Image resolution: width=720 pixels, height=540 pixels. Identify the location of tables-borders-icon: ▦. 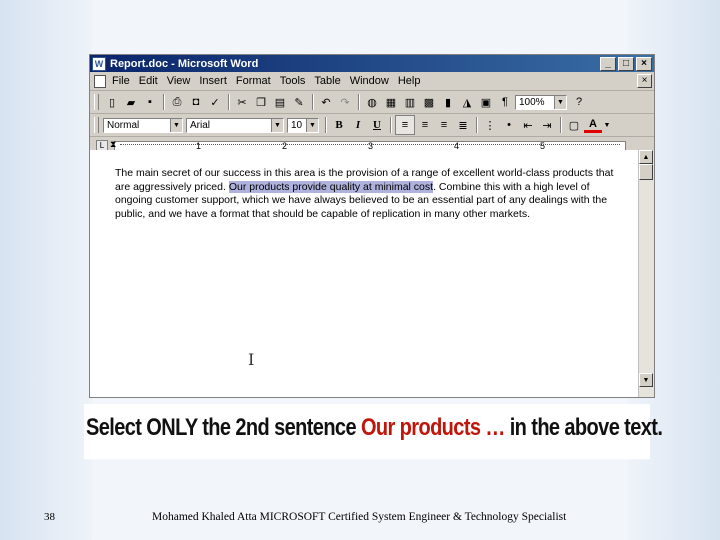
(391, 102).